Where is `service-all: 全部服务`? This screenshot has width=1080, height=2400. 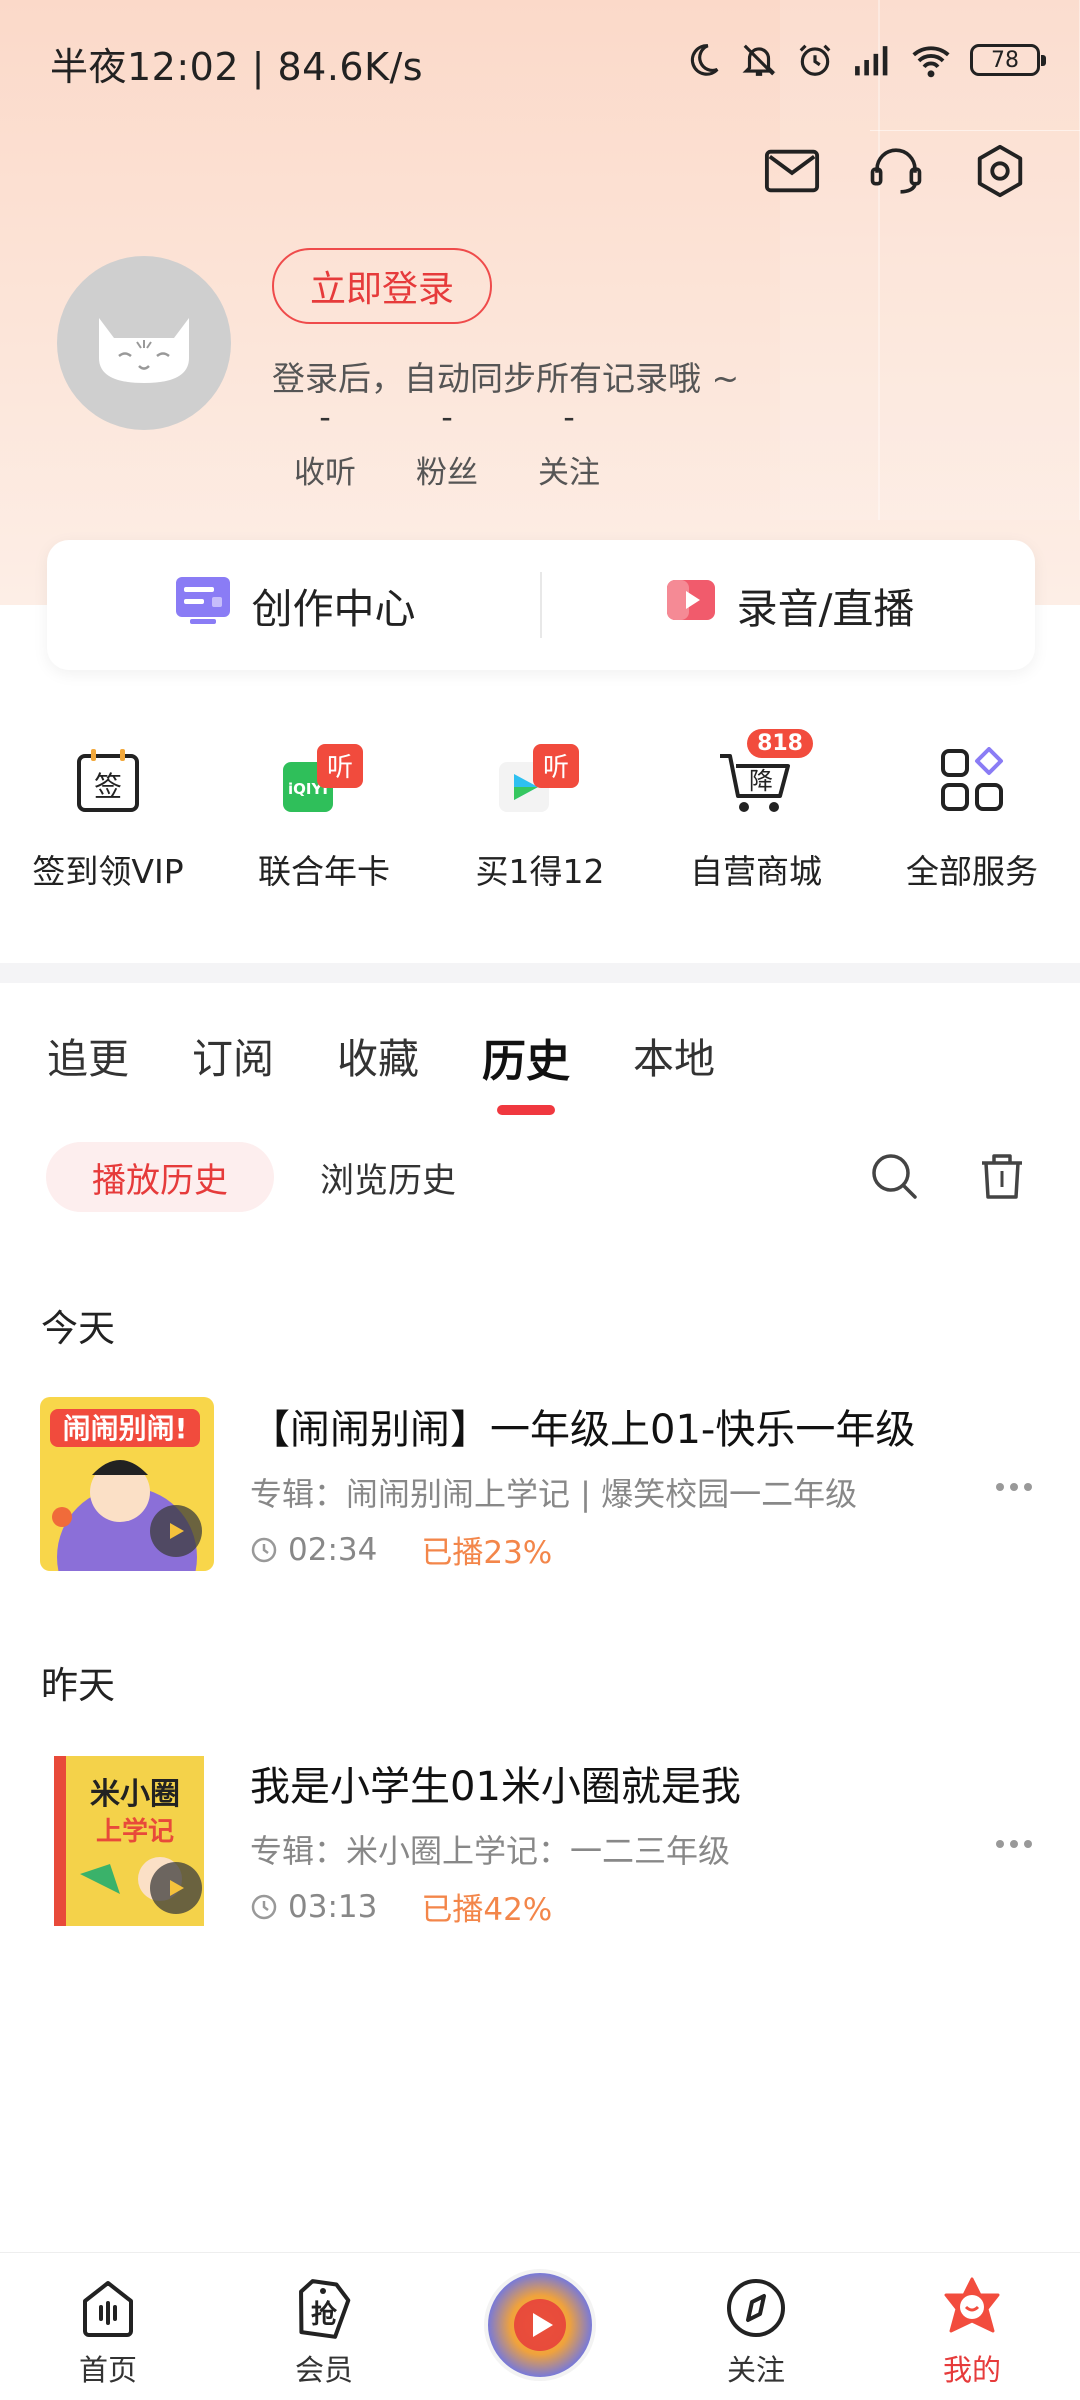
service-all: 全部服务 is located at coordinates (972, 814).